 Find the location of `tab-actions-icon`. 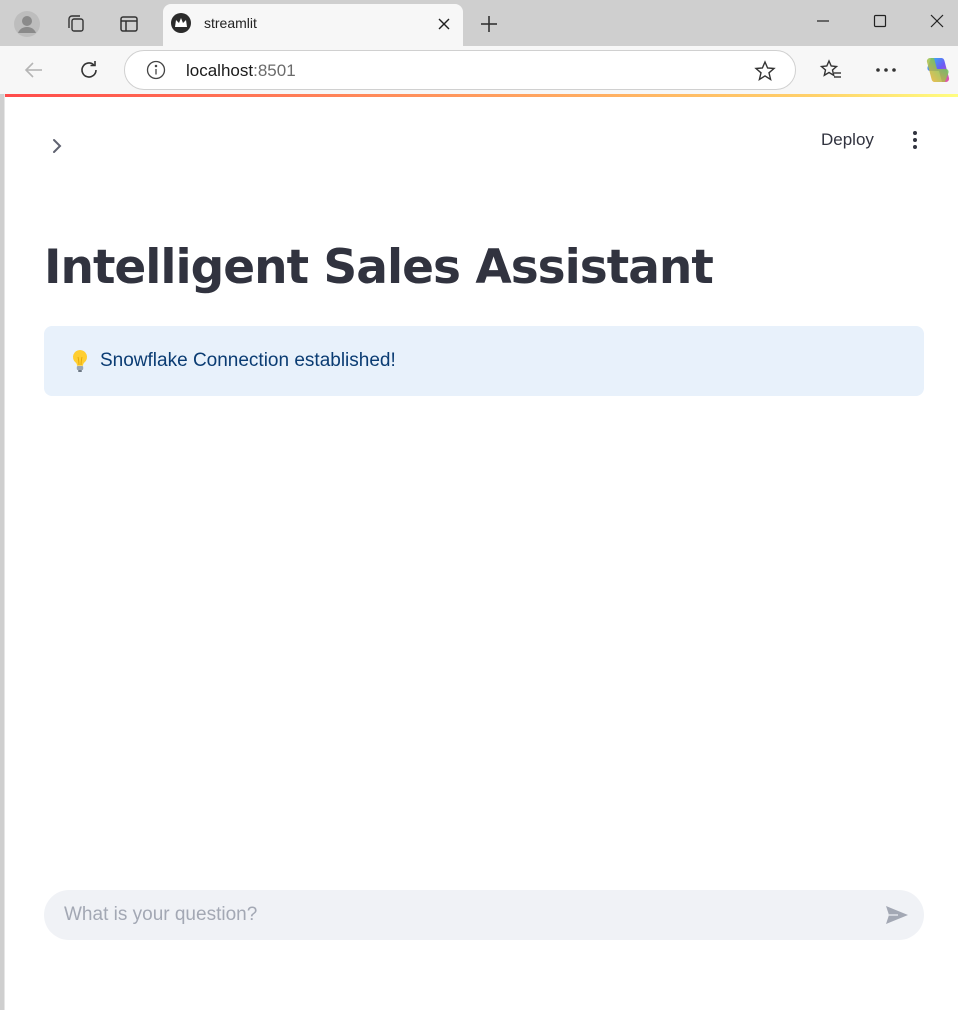

tab-actions-icon is located at coordinates (129, 24).